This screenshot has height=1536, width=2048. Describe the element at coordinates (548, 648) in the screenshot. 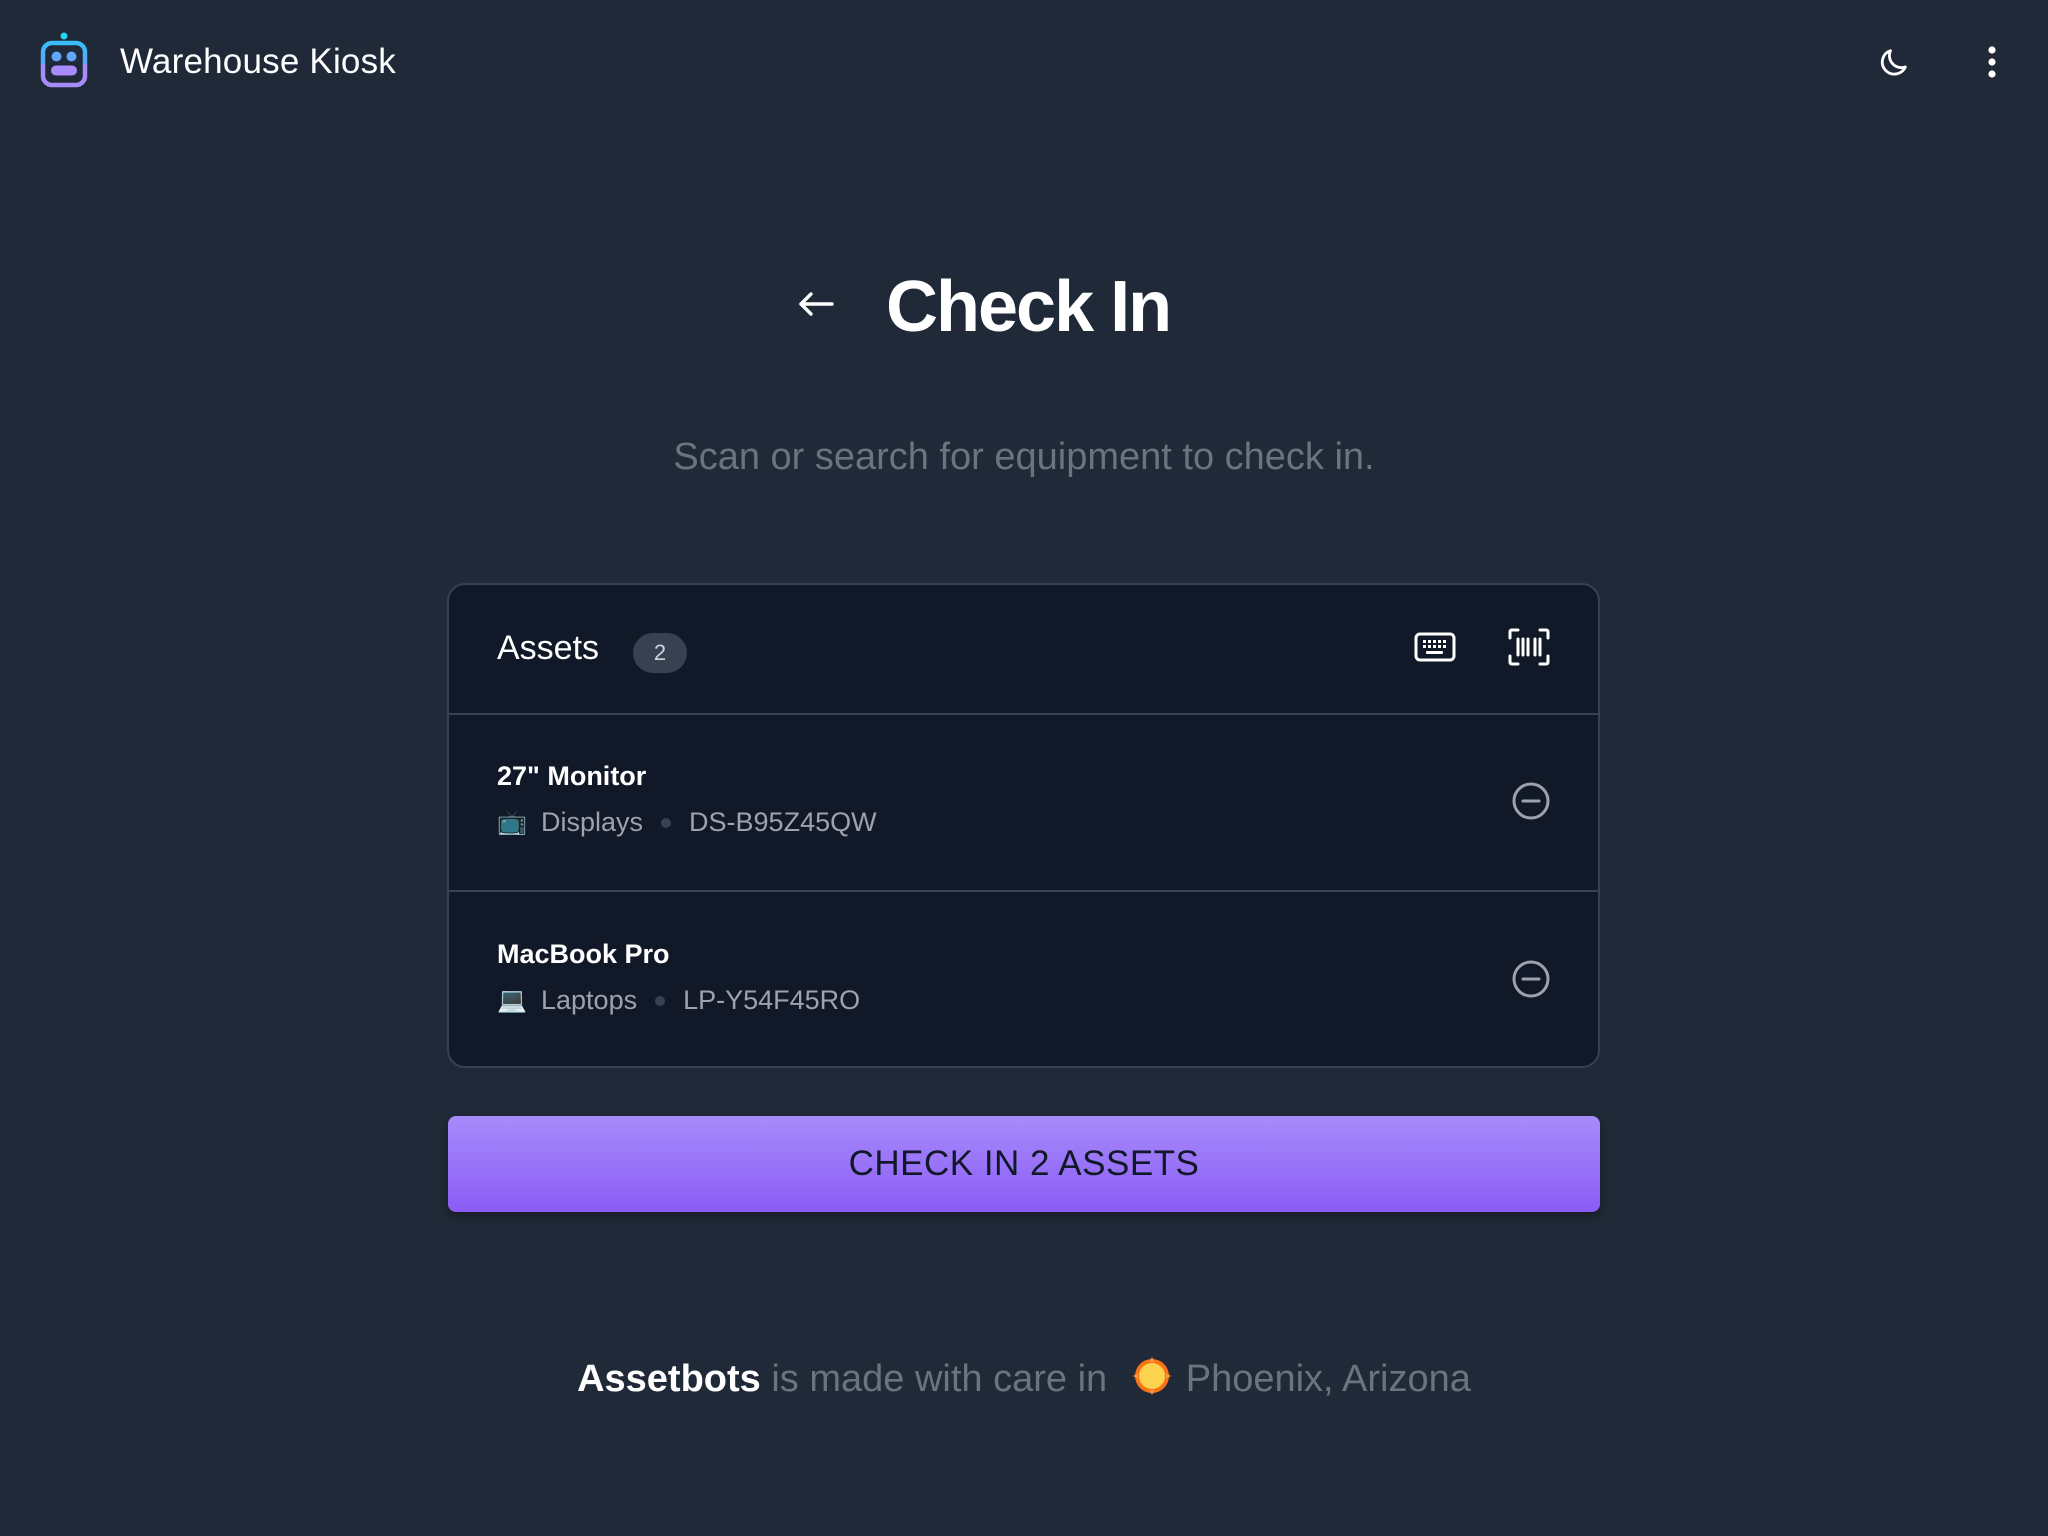

I see `assets-title: Assets` at that location.